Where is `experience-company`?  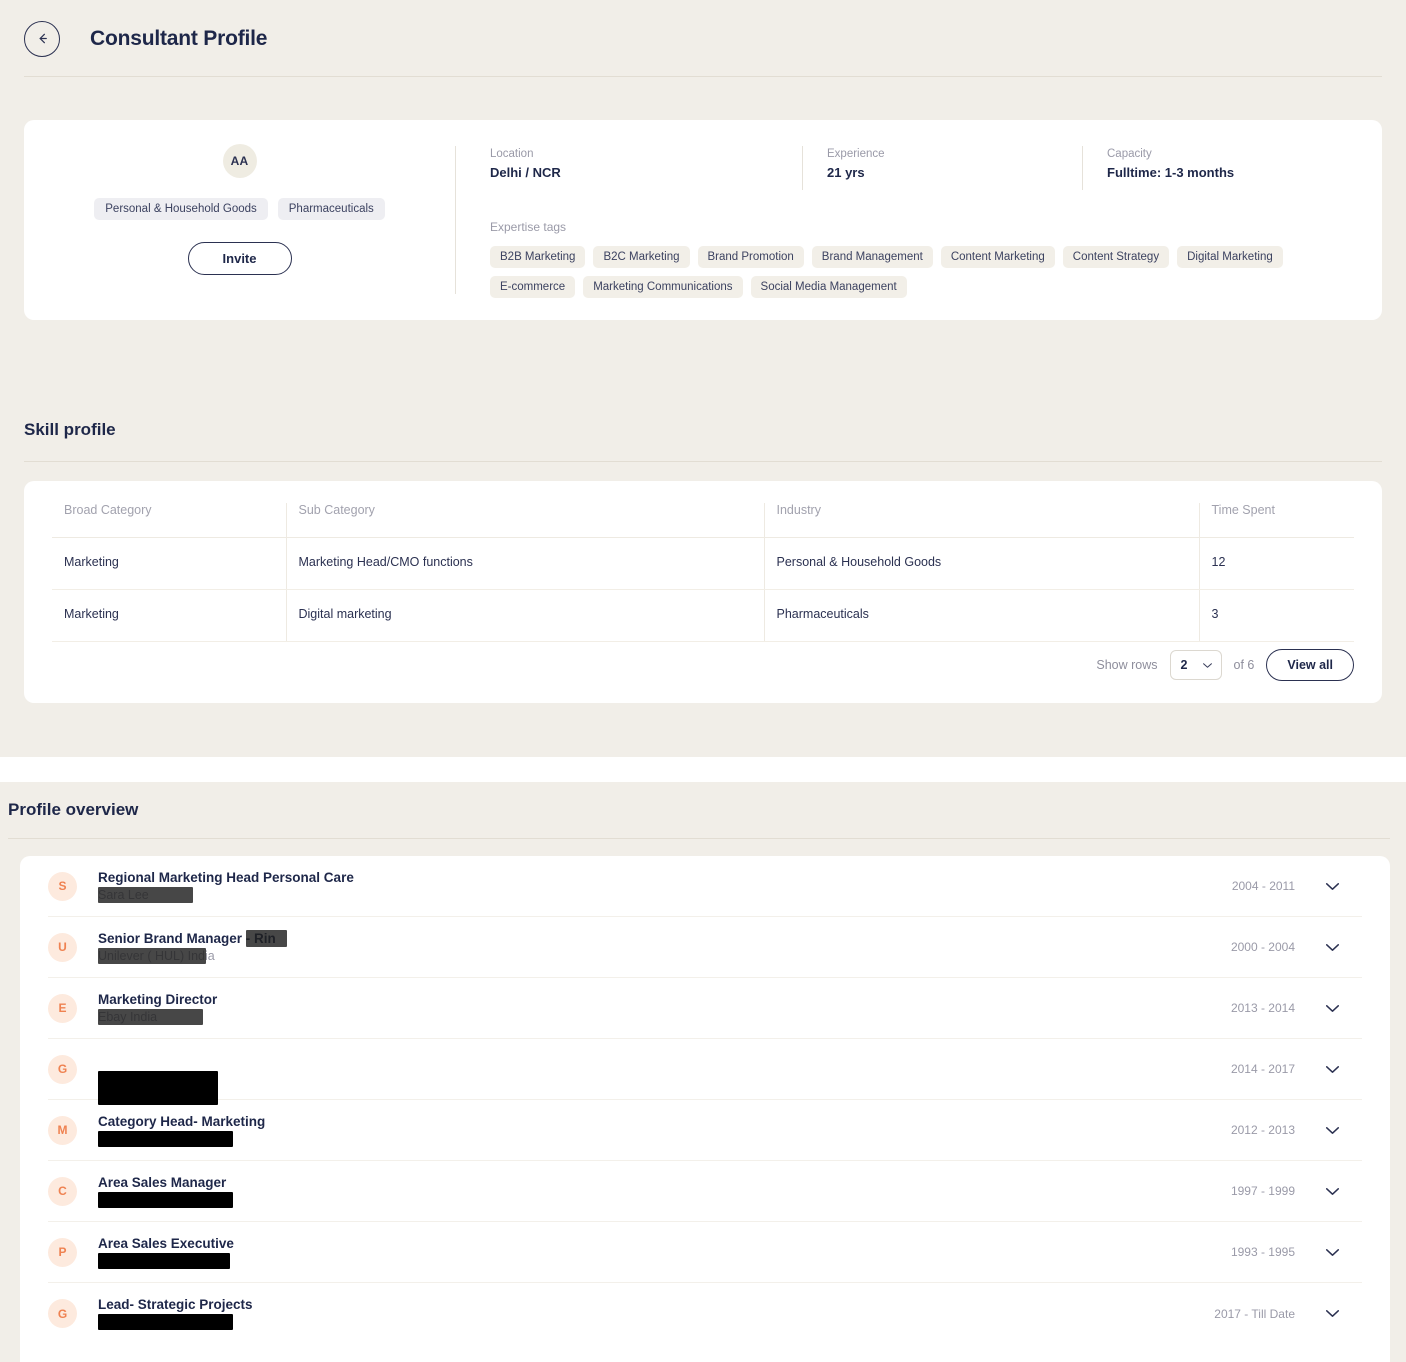
experience-company is located at coordinates (664, 1200).